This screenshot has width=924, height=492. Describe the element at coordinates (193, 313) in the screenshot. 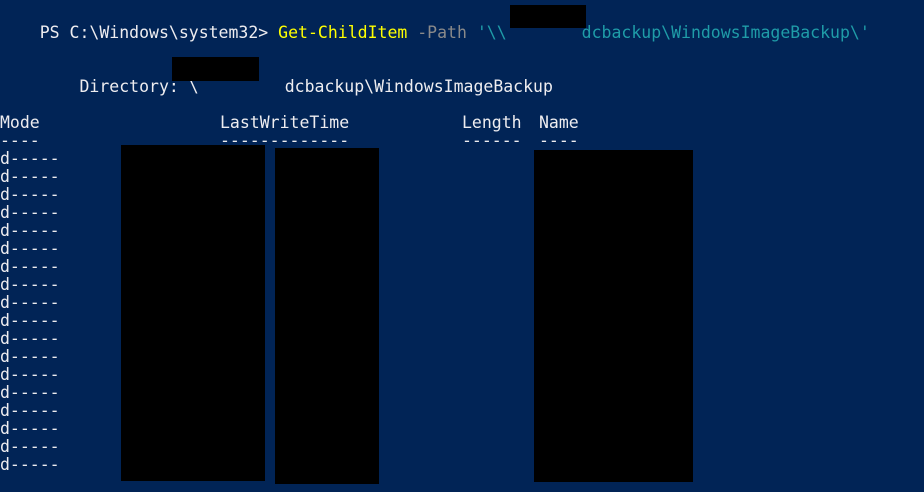

I see `redaction-box-date-column` at that location.